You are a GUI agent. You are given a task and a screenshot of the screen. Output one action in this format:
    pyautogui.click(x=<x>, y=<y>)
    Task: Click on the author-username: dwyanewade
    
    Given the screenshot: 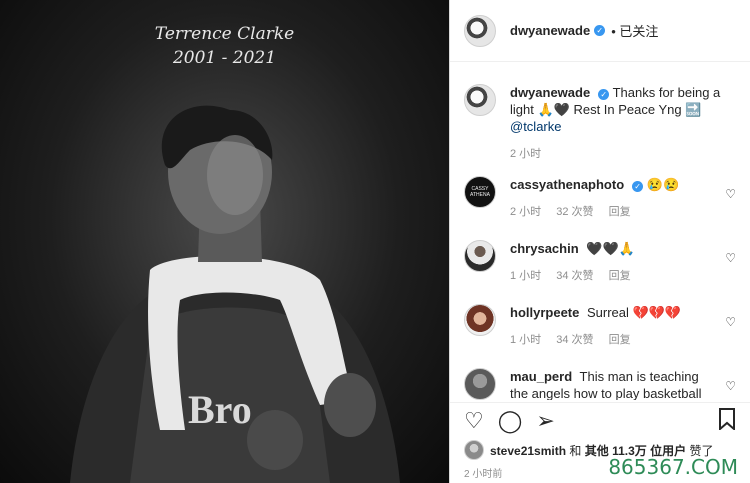 What is the action you would take?
    pyautogui.click(x=550, y=30)
    